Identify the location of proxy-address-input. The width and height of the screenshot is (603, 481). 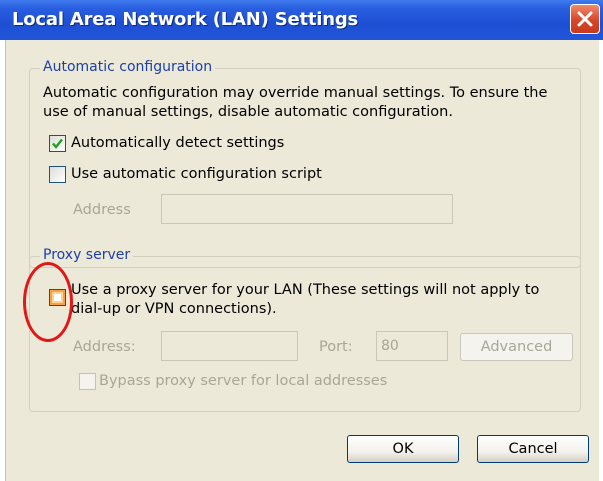
(229, 346).